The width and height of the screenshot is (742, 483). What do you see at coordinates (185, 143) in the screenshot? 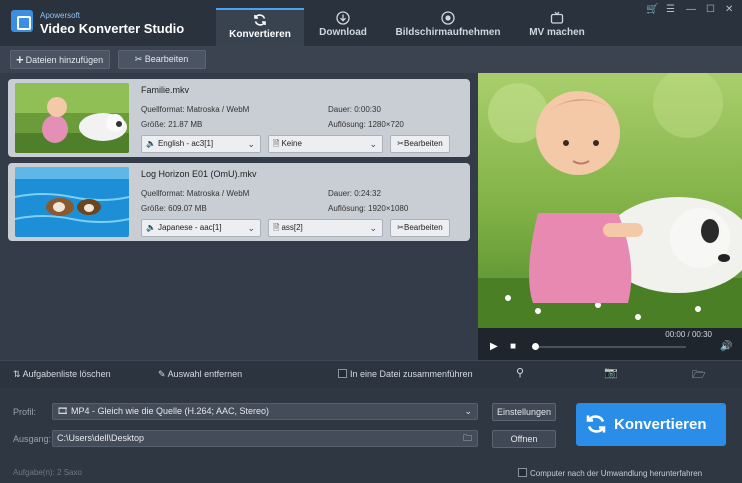
I see `audio-track-value: English - ac3[1]` at bounding box center [185, 143].